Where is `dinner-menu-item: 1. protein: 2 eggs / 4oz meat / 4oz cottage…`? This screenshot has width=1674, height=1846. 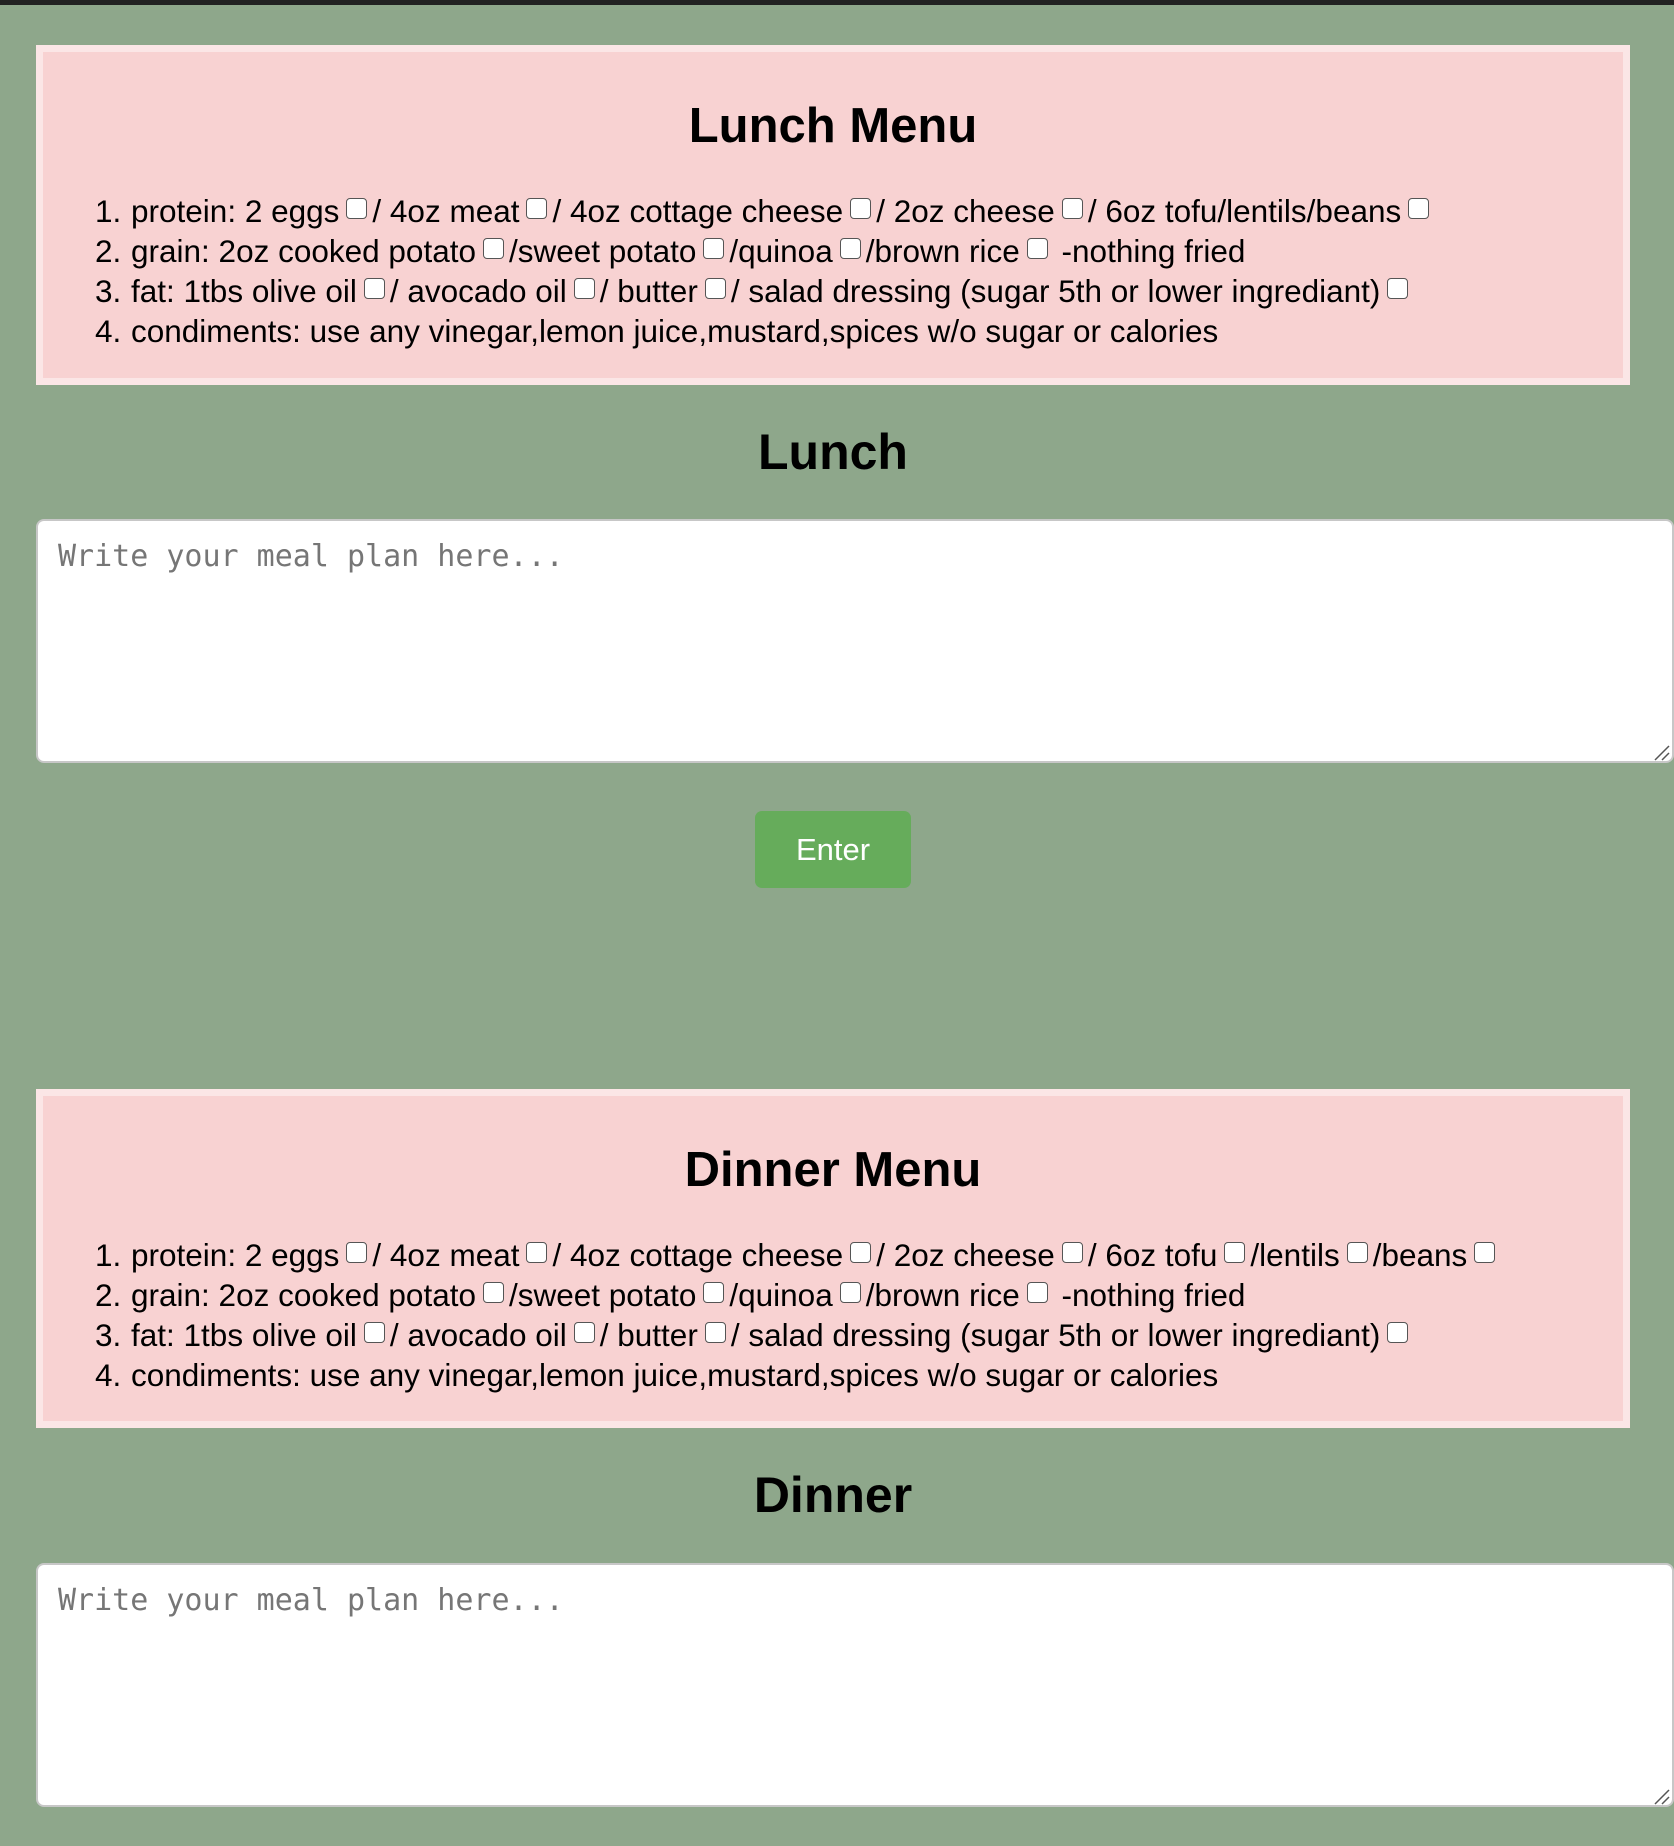
dinner-menu-item: 1. protein: 2 eggs / 4oz meat / 4oz cottage… is located at coordinates (797, 1255).